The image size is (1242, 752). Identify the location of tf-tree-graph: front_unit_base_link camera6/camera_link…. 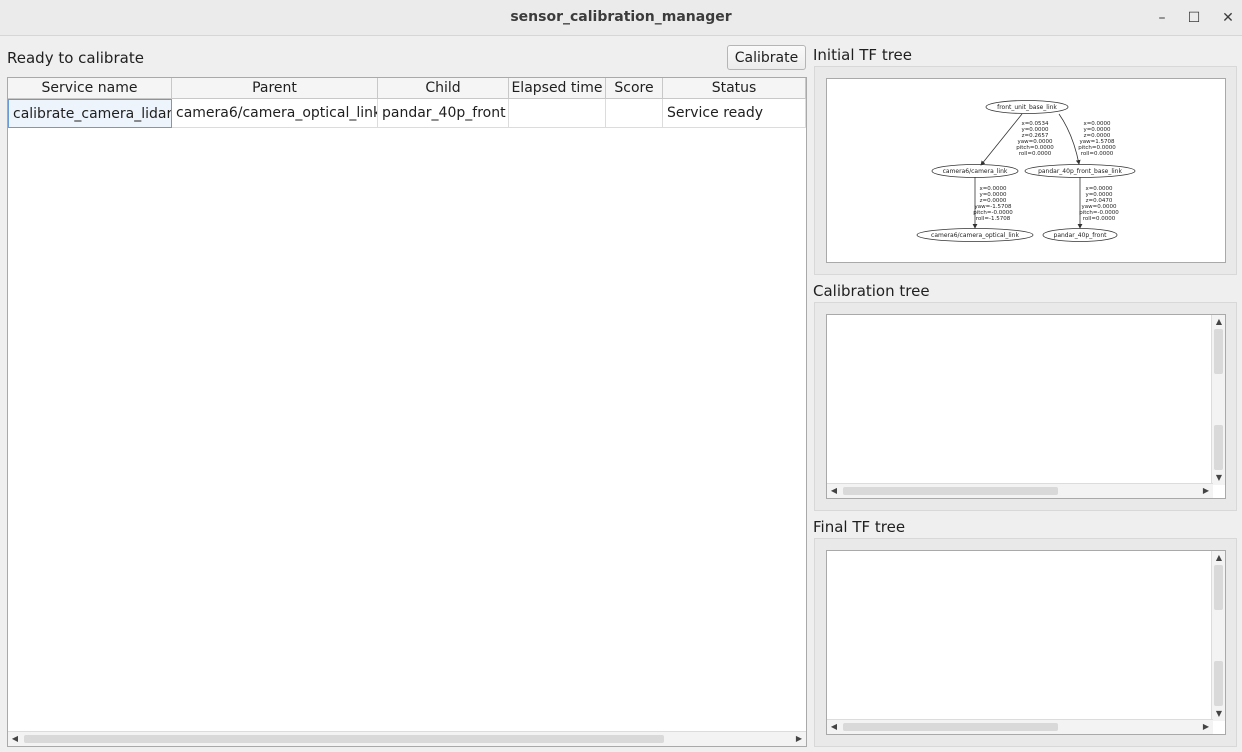
(1026, 171).